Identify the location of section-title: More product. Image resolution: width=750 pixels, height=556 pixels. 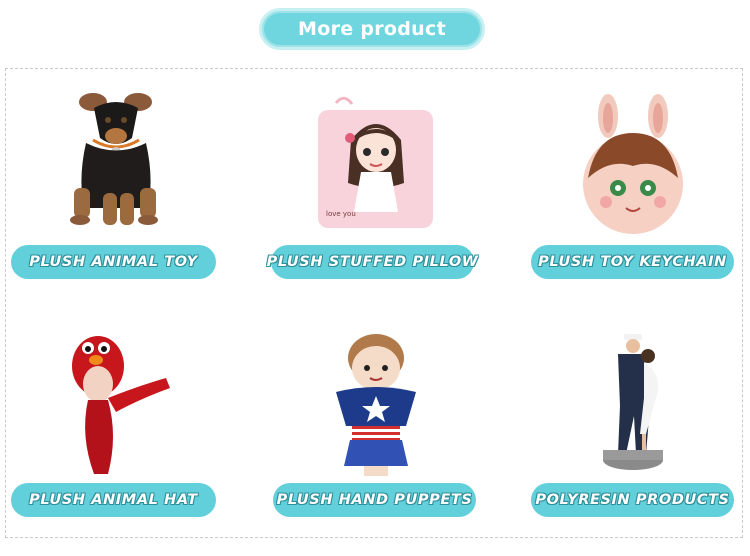
(372, 29).